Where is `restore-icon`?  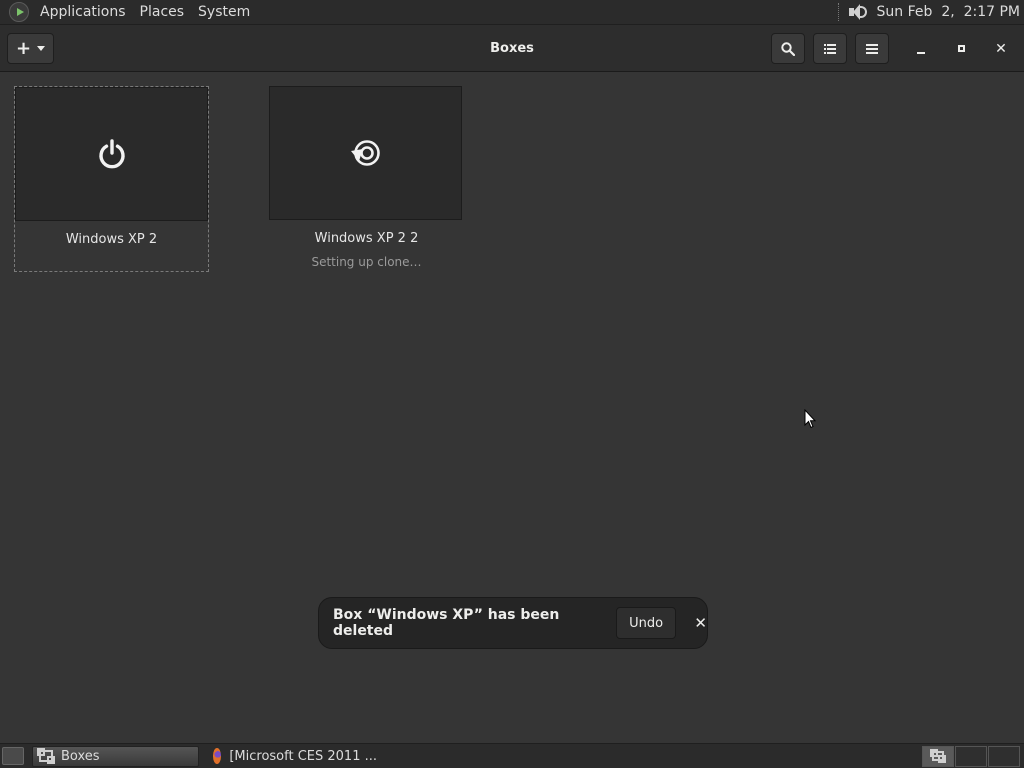
restore-icon is located at coordinates (365, 153).